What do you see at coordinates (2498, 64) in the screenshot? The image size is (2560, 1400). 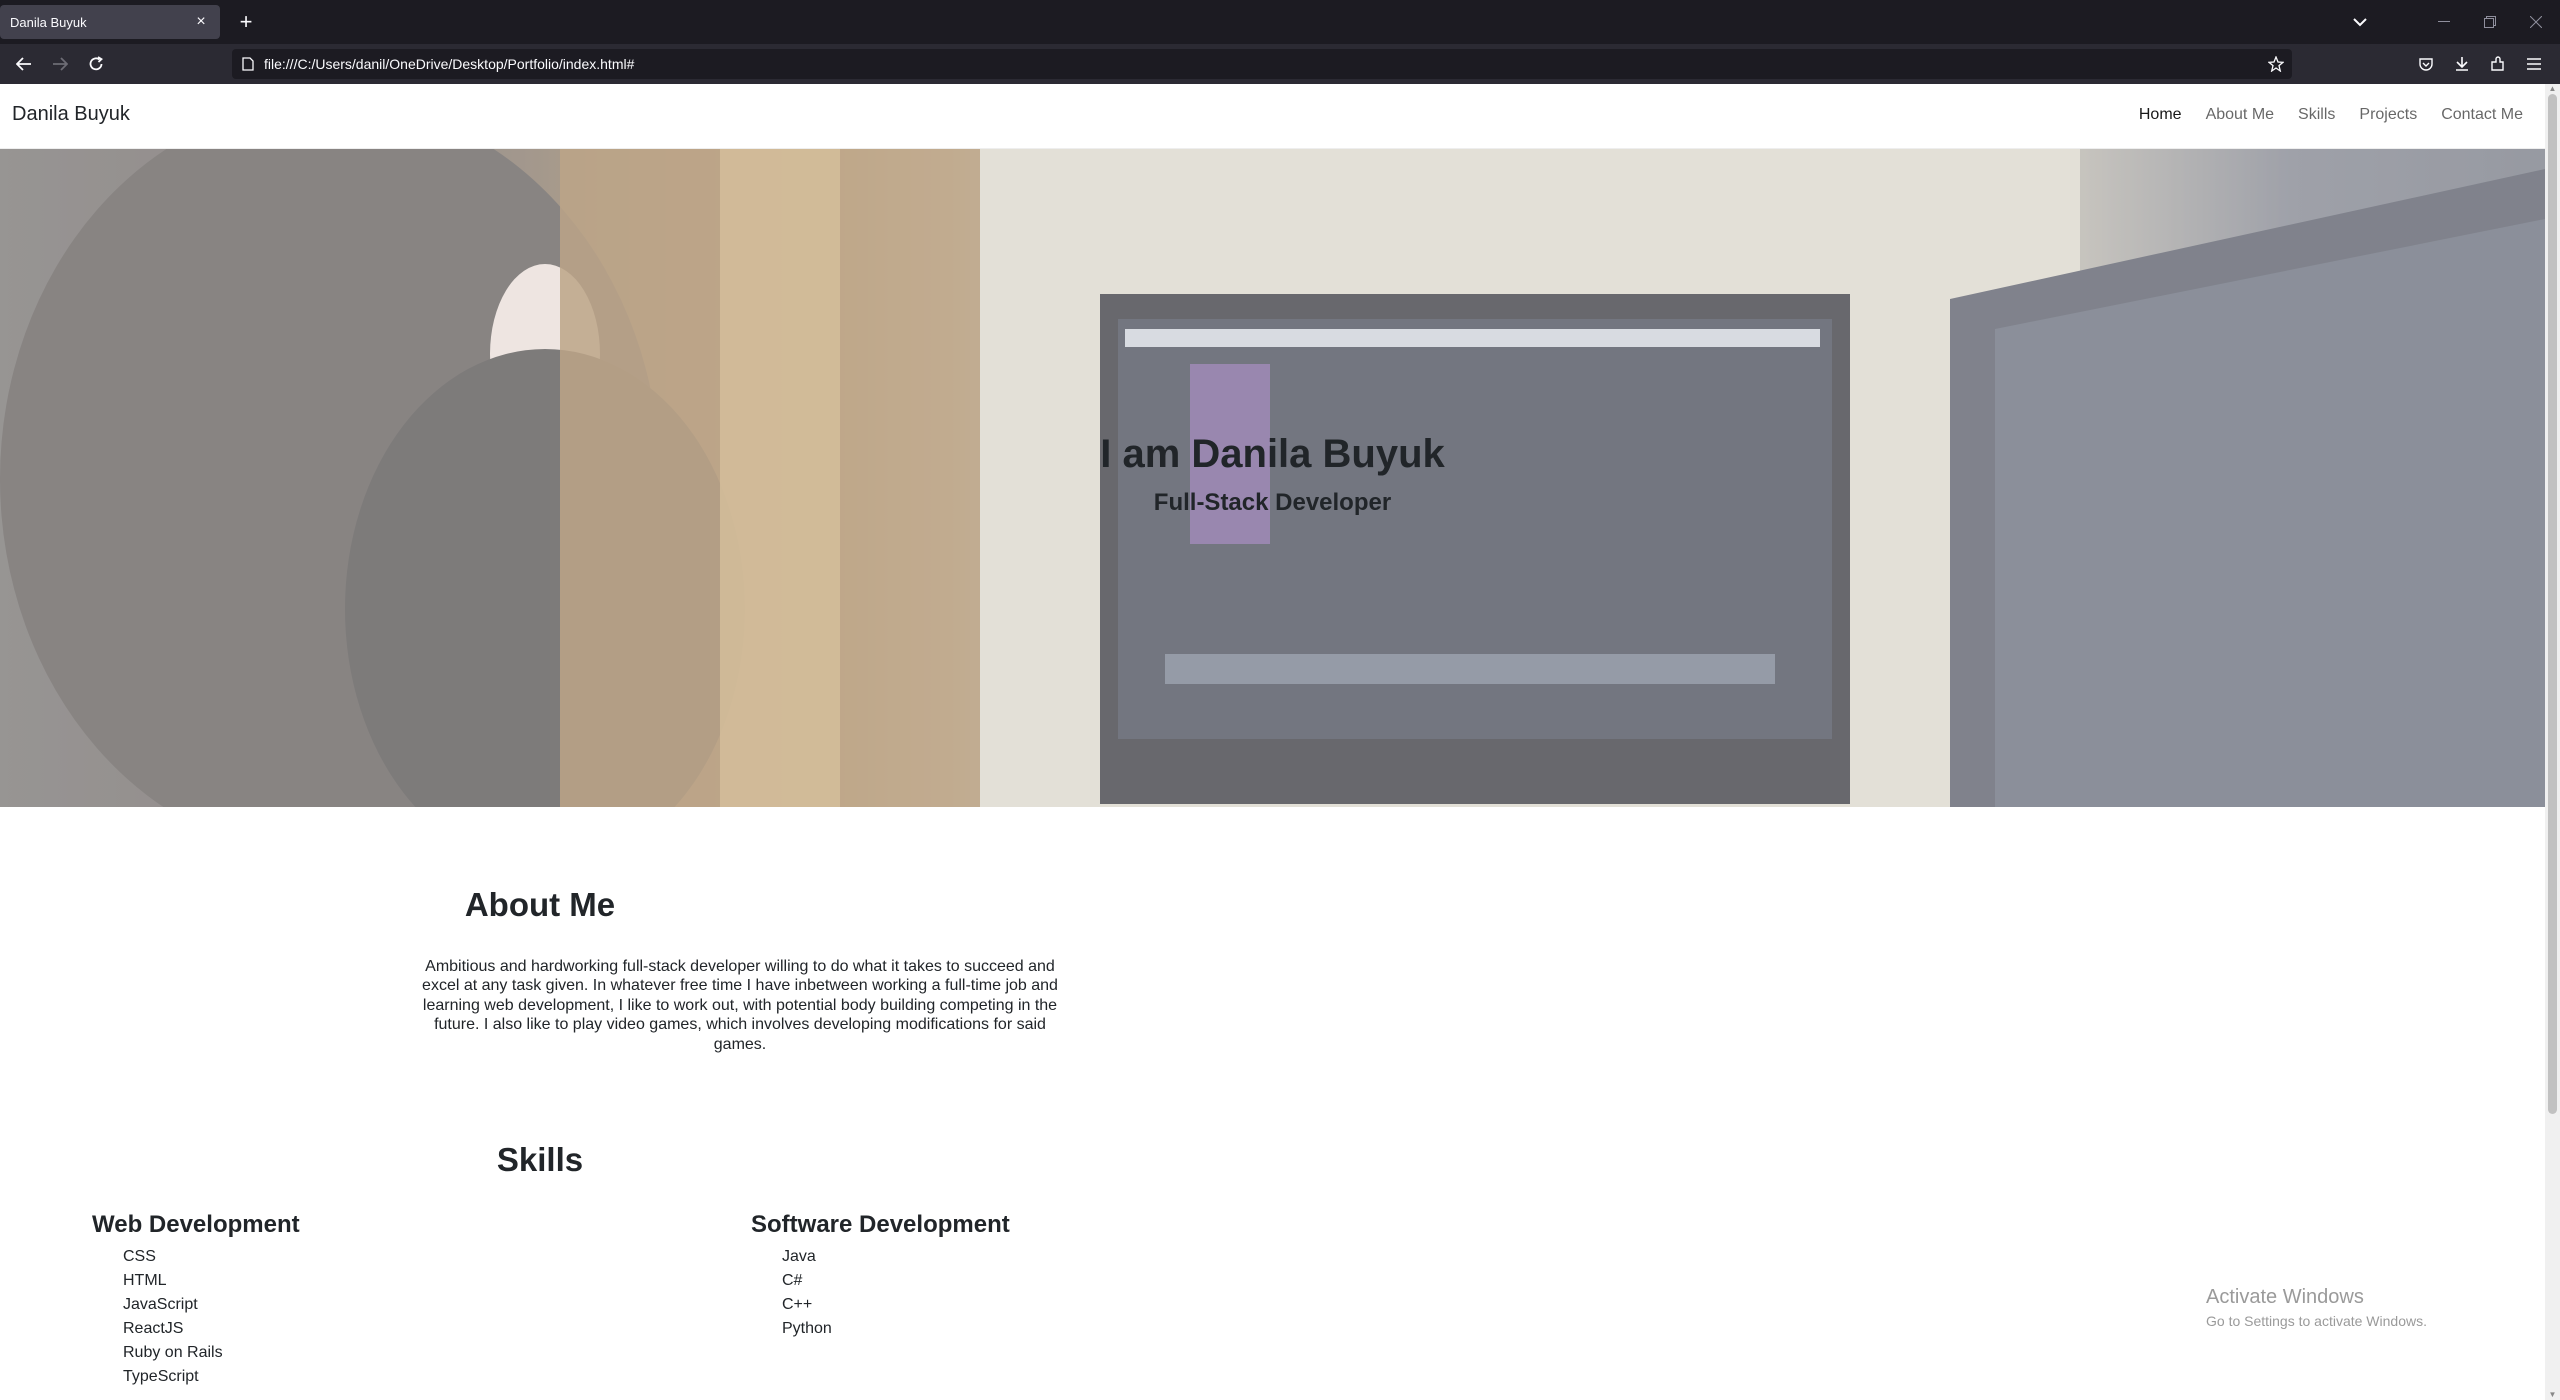 I see `extensions-icon` at bounding box center [2498, 64].